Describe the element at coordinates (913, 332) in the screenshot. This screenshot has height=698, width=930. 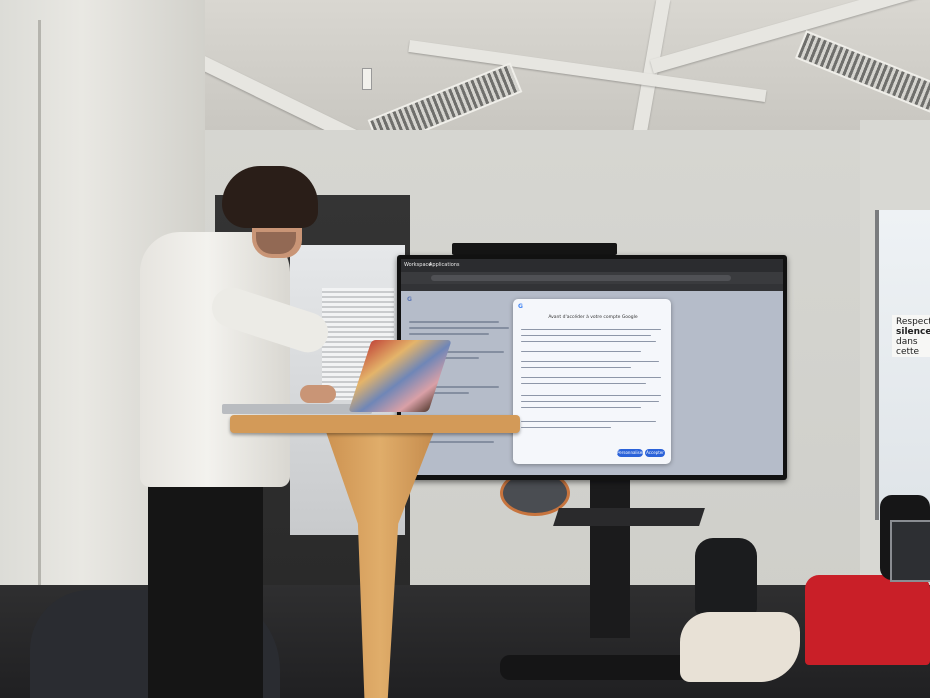
I see `sign-line-2: silence` at that location.